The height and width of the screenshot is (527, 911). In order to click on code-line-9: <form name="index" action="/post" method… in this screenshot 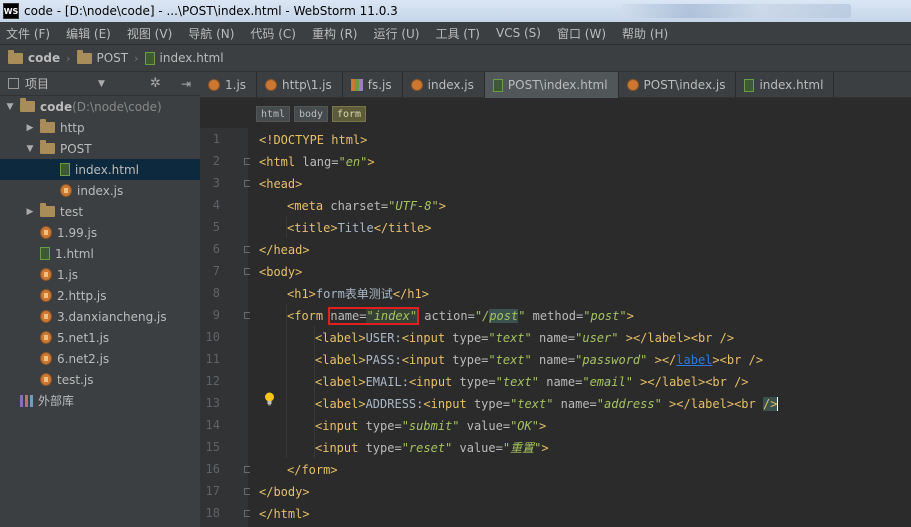, I will do `click(460, 316)`.